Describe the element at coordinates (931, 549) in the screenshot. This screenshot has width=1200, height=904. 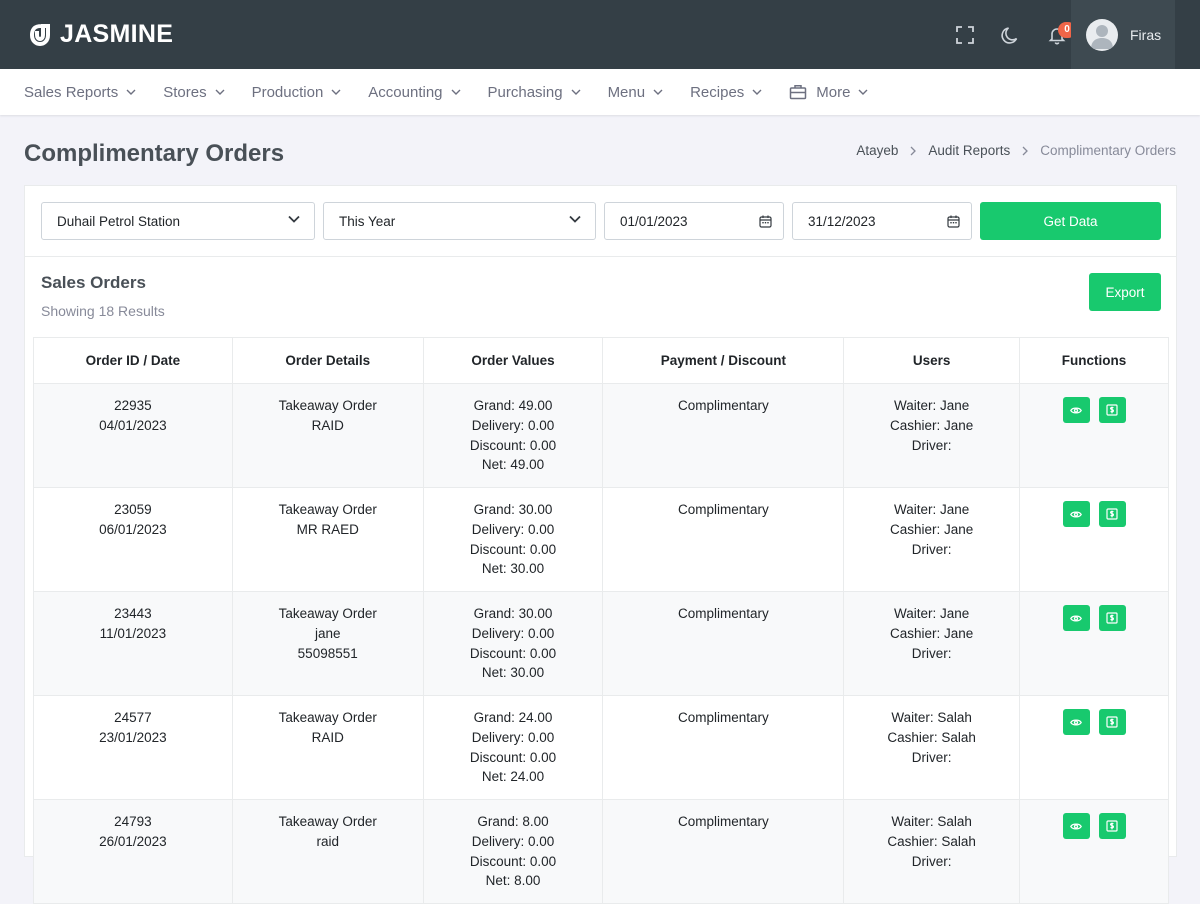
I see `driver: Driver:` at that location.